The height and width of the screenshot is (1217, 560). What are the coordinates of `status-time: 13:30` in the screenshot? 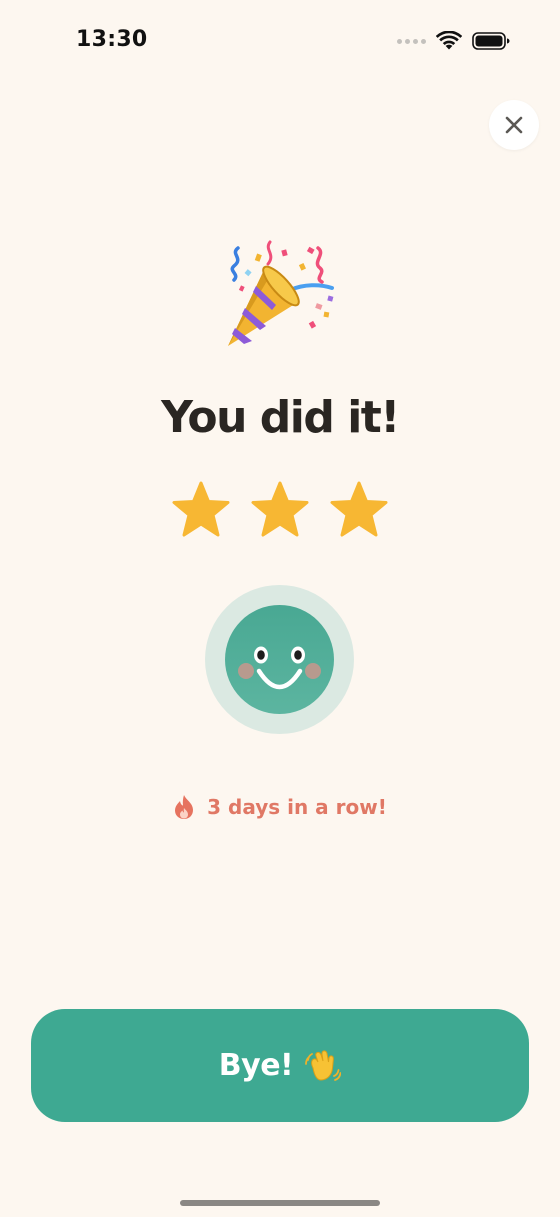 It's located at (112, 39).